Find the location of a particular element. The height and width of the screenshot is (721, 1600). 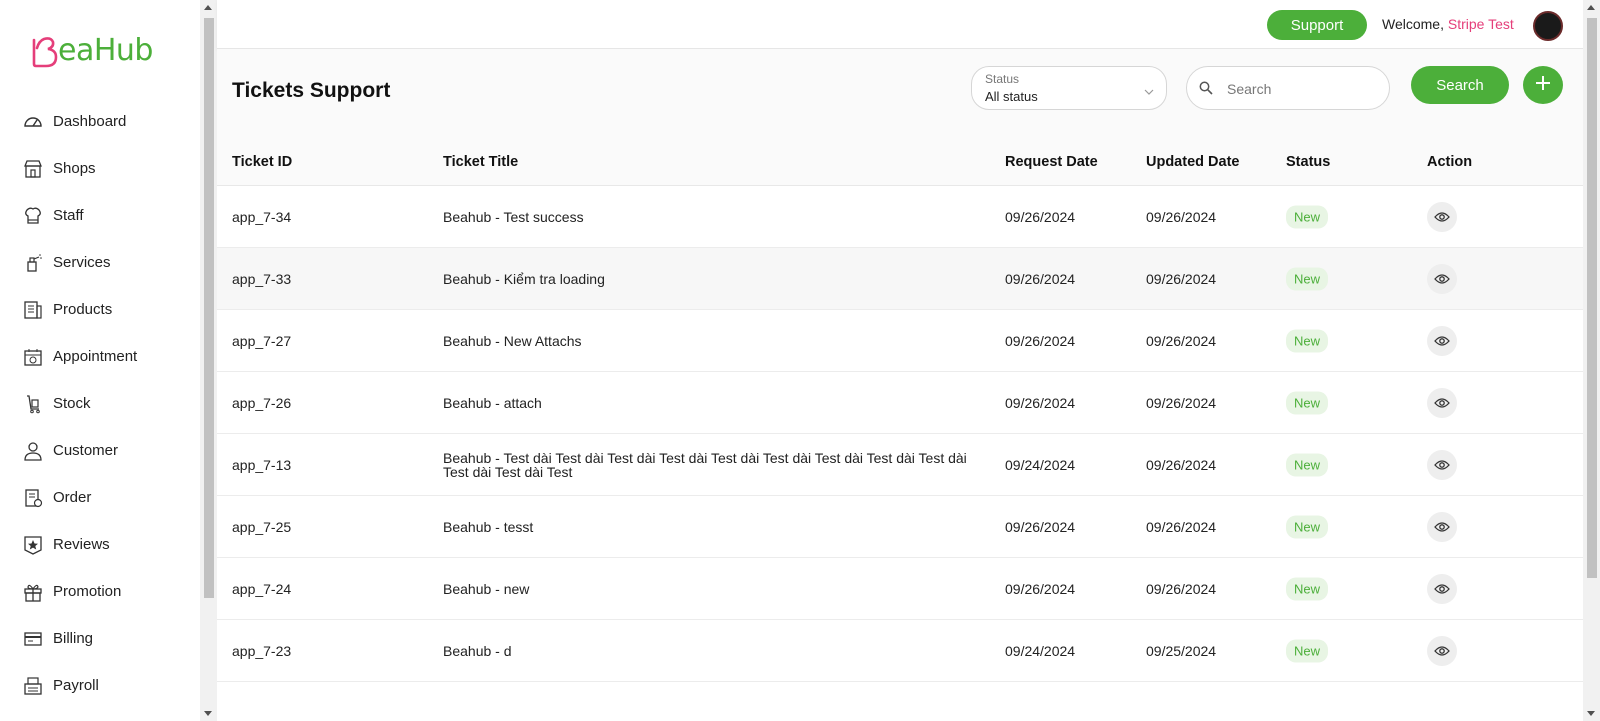

sidebar-item-dashboard: Dashboard is located at coordinates (100, 121).